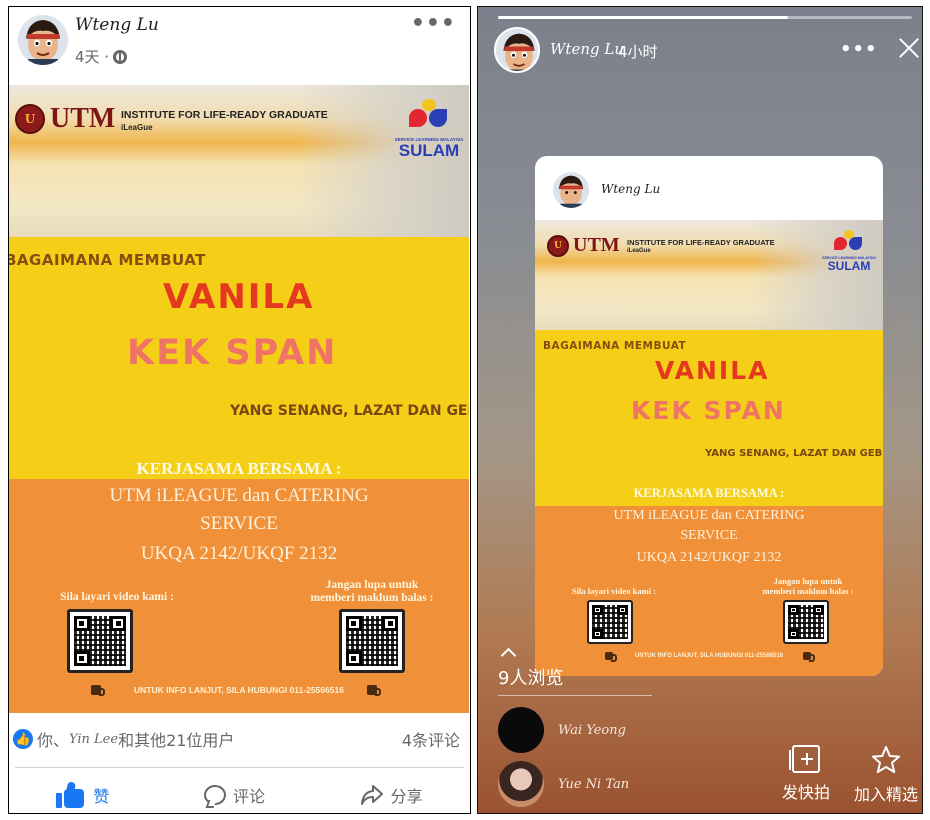 The width and height of the screenshot is (930, 820). I want to click on reactions-name: Yin Lee, so click(93, 739).